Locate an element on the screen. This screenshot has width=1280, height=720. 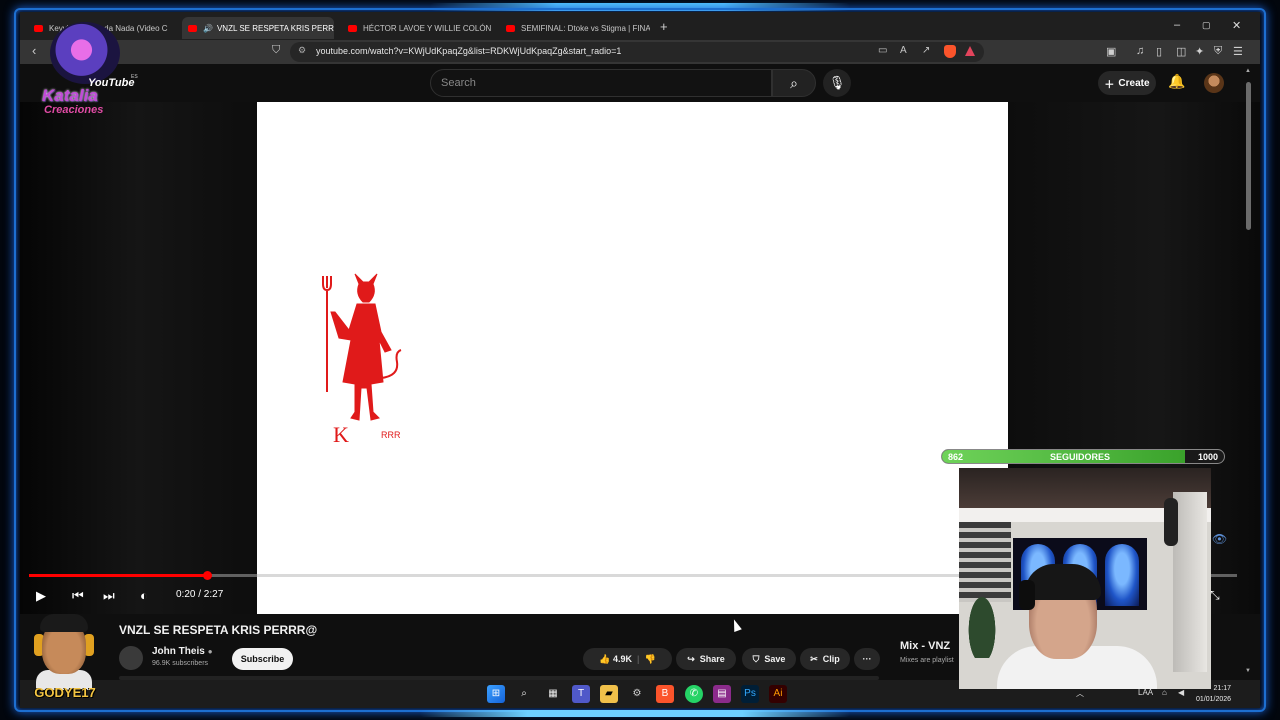
streamer-avatar-sticker: GODYE17 is located at coordinates (65, 658).